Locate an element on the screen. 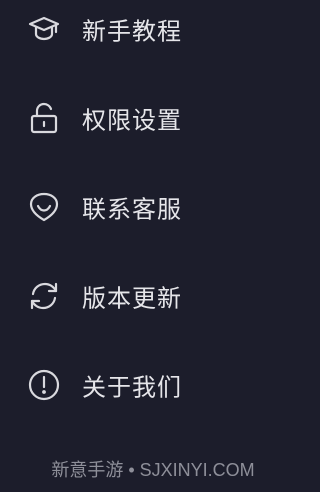  refresh-icon is located at coordinates (44, 296).